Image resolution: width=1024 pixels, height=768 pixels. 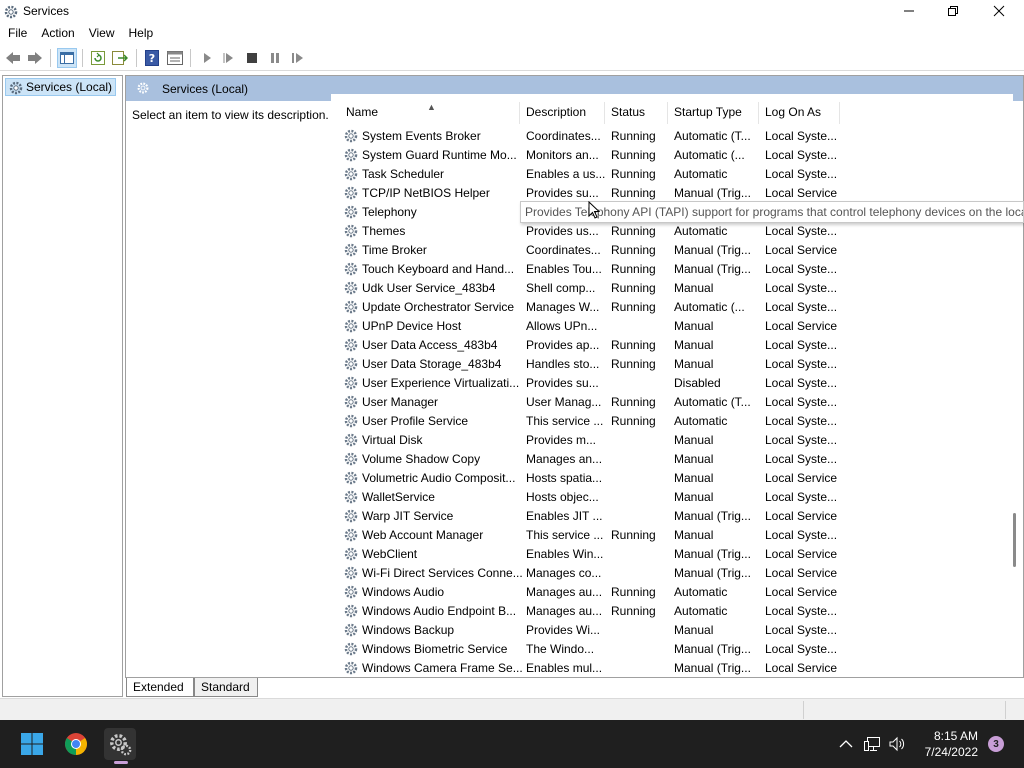 What do you see at coordinates (175, 58) in the screenshot?
I see `properties-icon` at bounding box center [175, 58].